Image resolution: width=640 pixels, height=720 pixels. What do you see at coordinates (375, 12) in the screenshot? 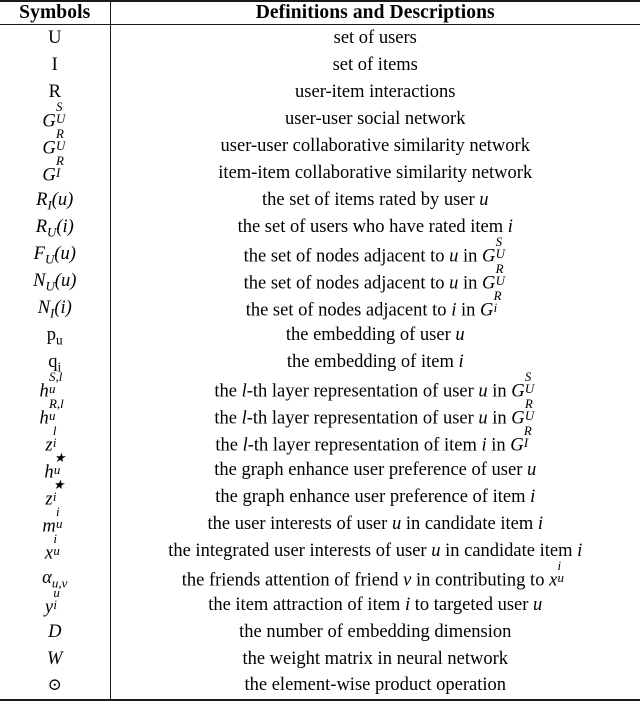
I see `column-header-definitions: Definitions and Descriptions` at bounding box center [375, 12].